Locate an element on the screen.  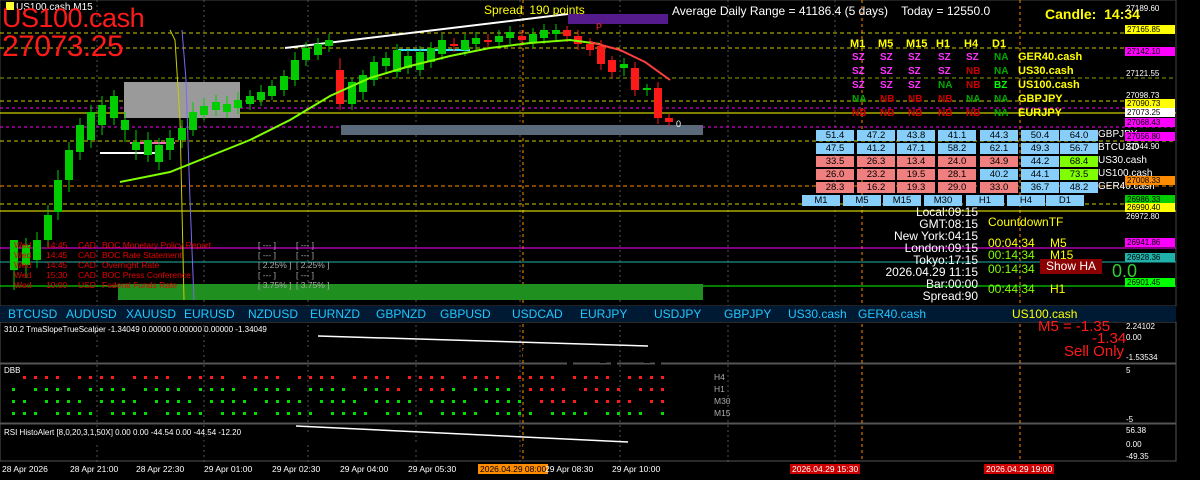
time-tick-0: 28 Apr 2026 is located at coordinates (25, 469).